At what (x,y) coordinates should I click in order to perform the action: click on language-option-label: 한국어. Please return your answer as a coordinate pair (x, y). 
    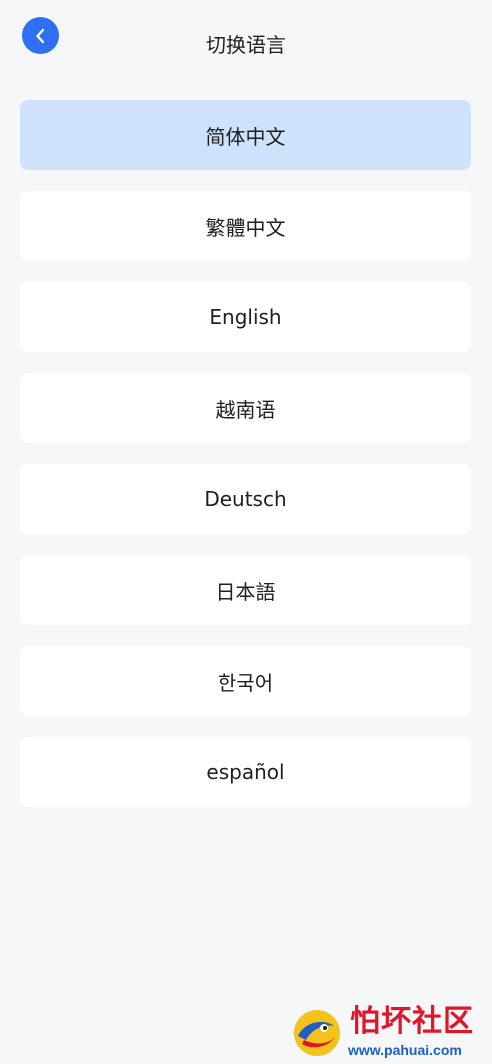
    Looking at the image, I should click on (245, 682).